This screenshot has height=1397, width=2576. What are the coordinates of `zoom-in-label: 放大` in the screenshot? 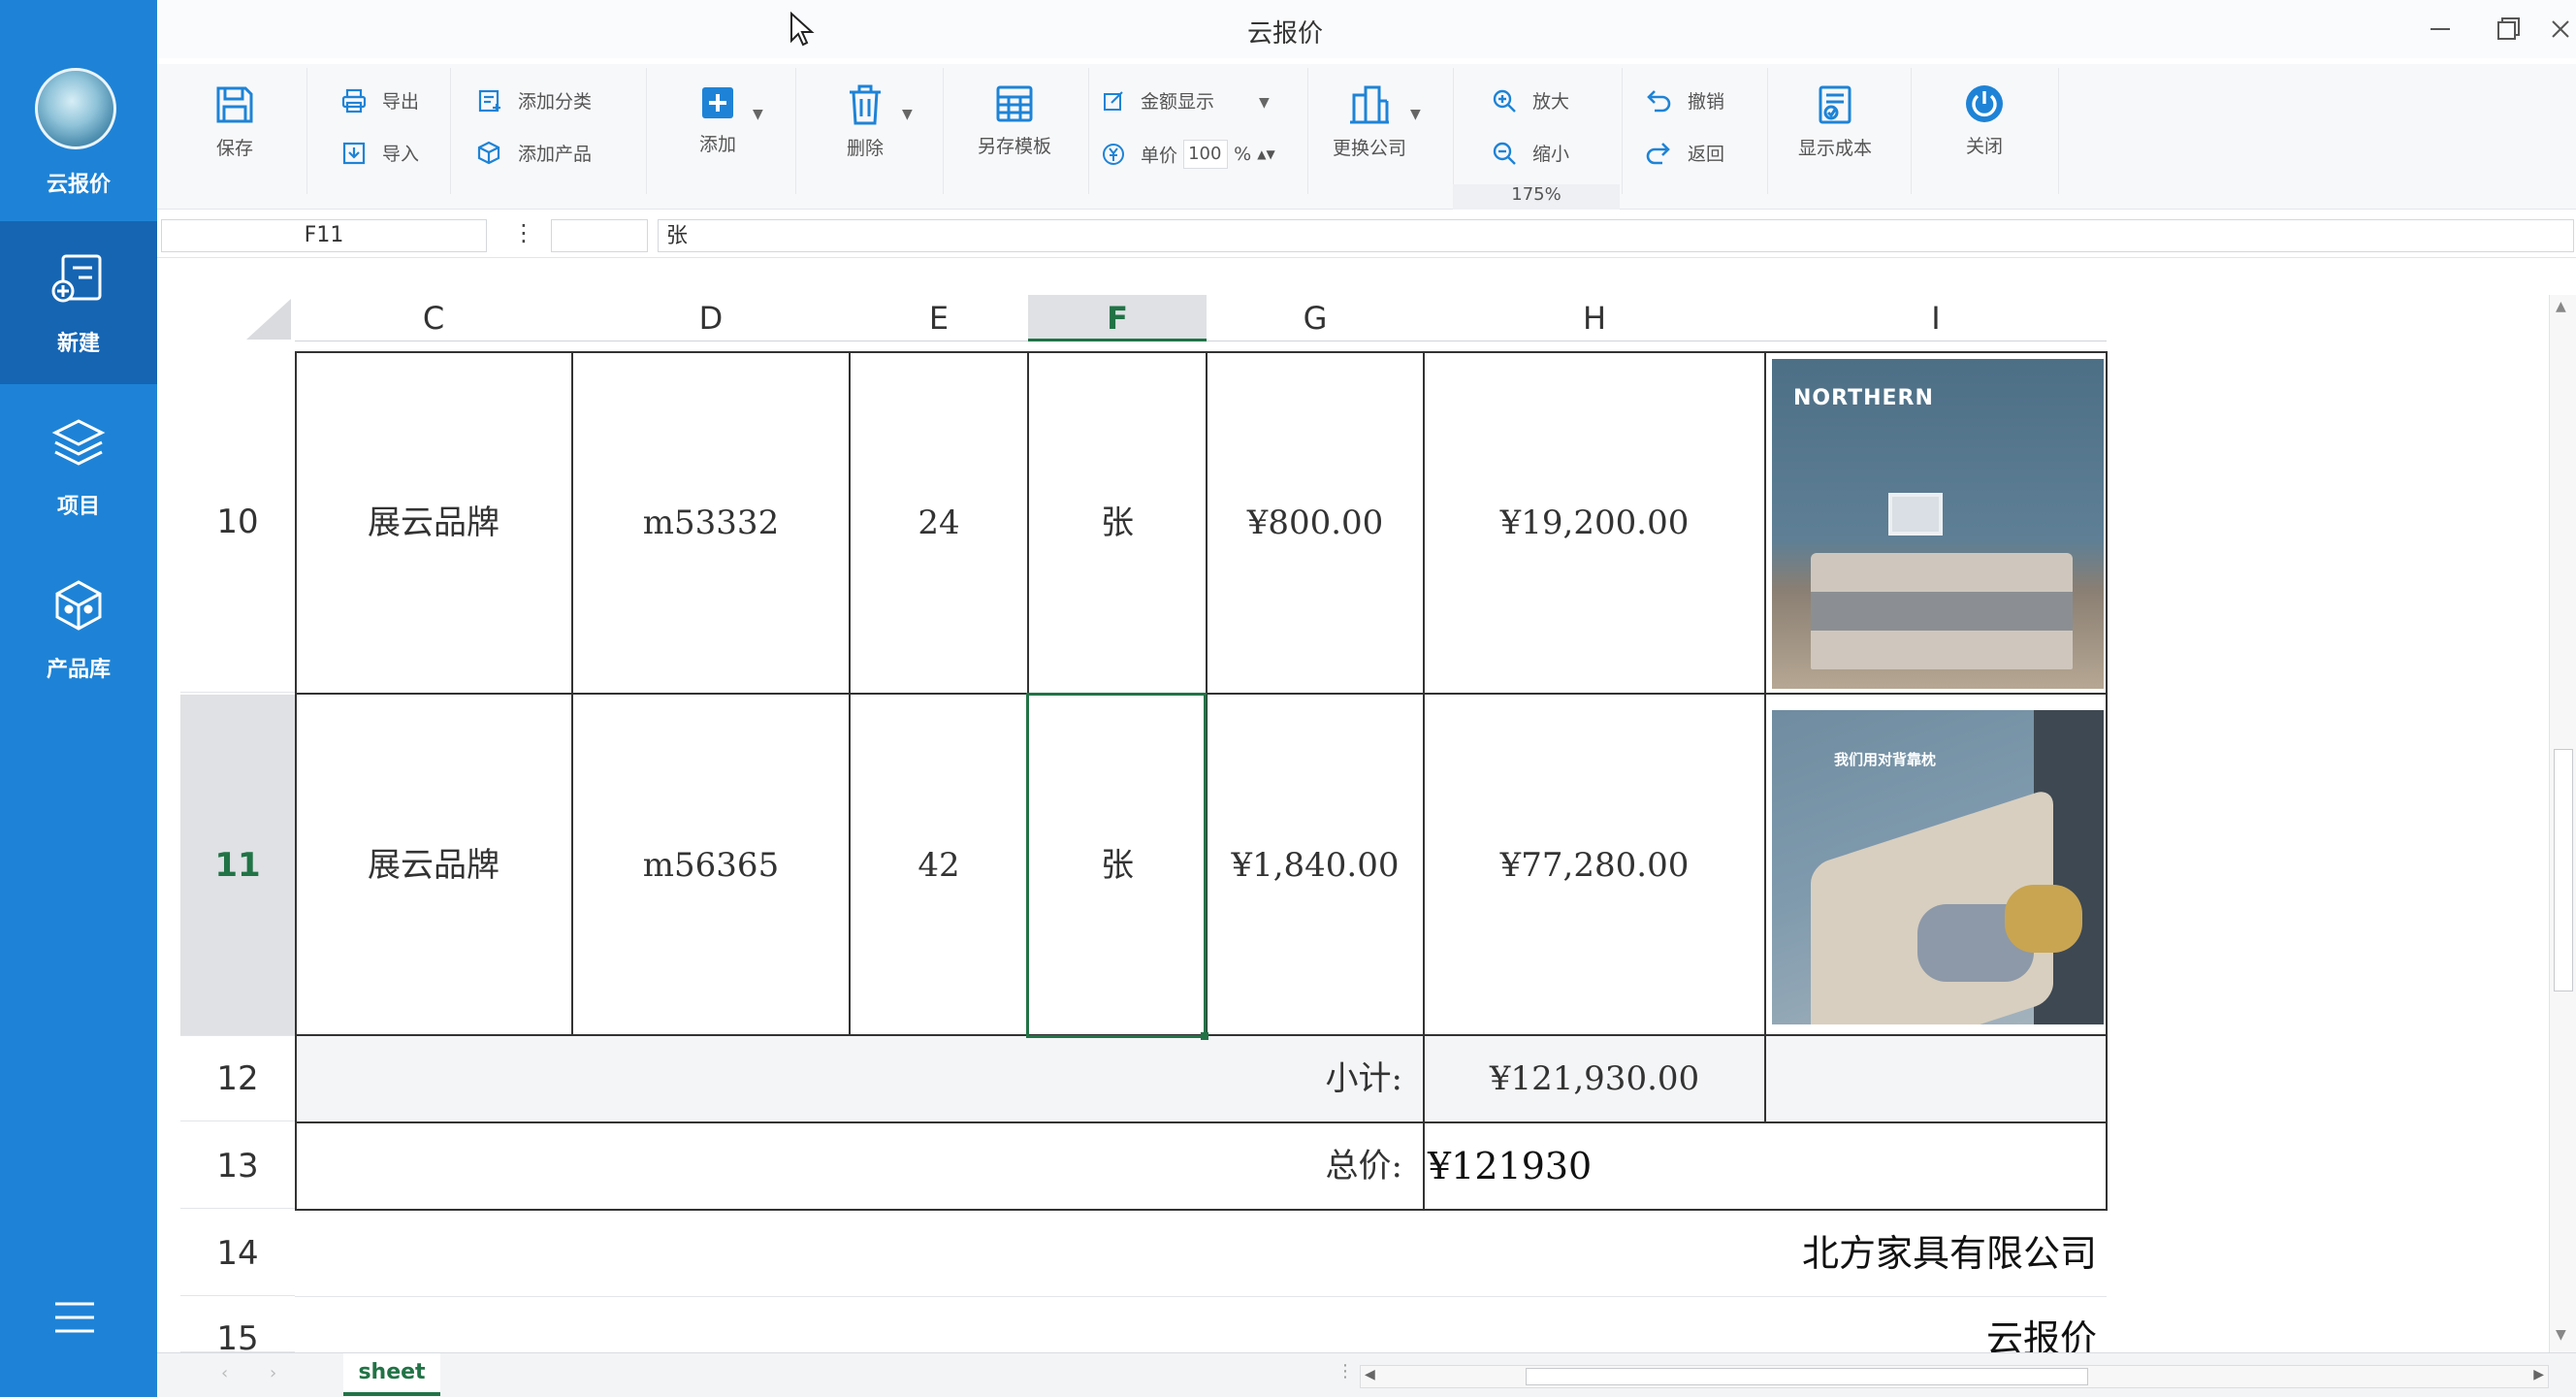 It's located at (1551, 102).